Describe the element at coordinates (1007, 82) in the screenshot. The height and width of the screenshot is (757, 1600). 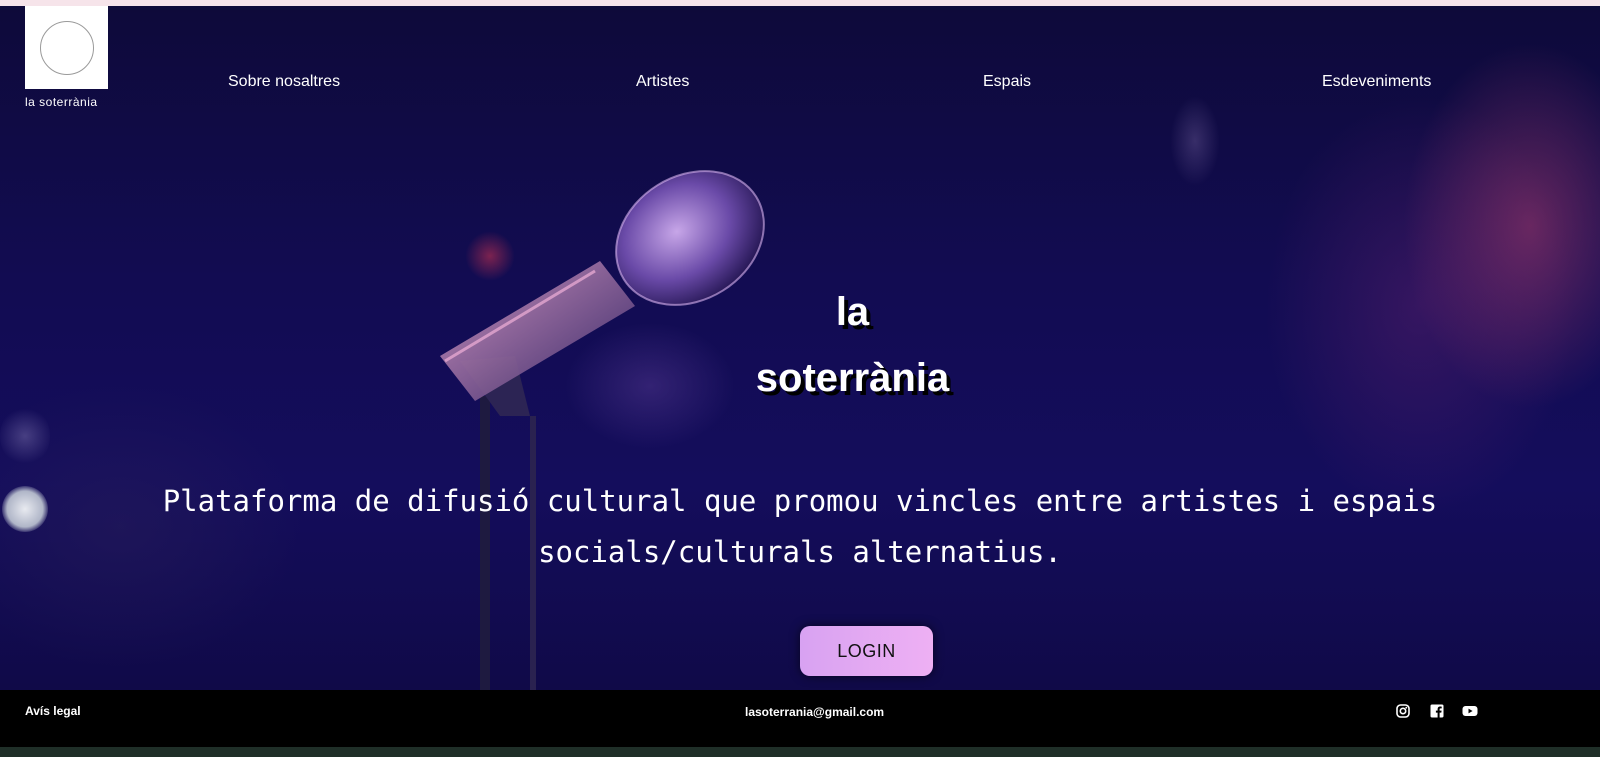
I see `nav-item-espais: Espais` at that location.